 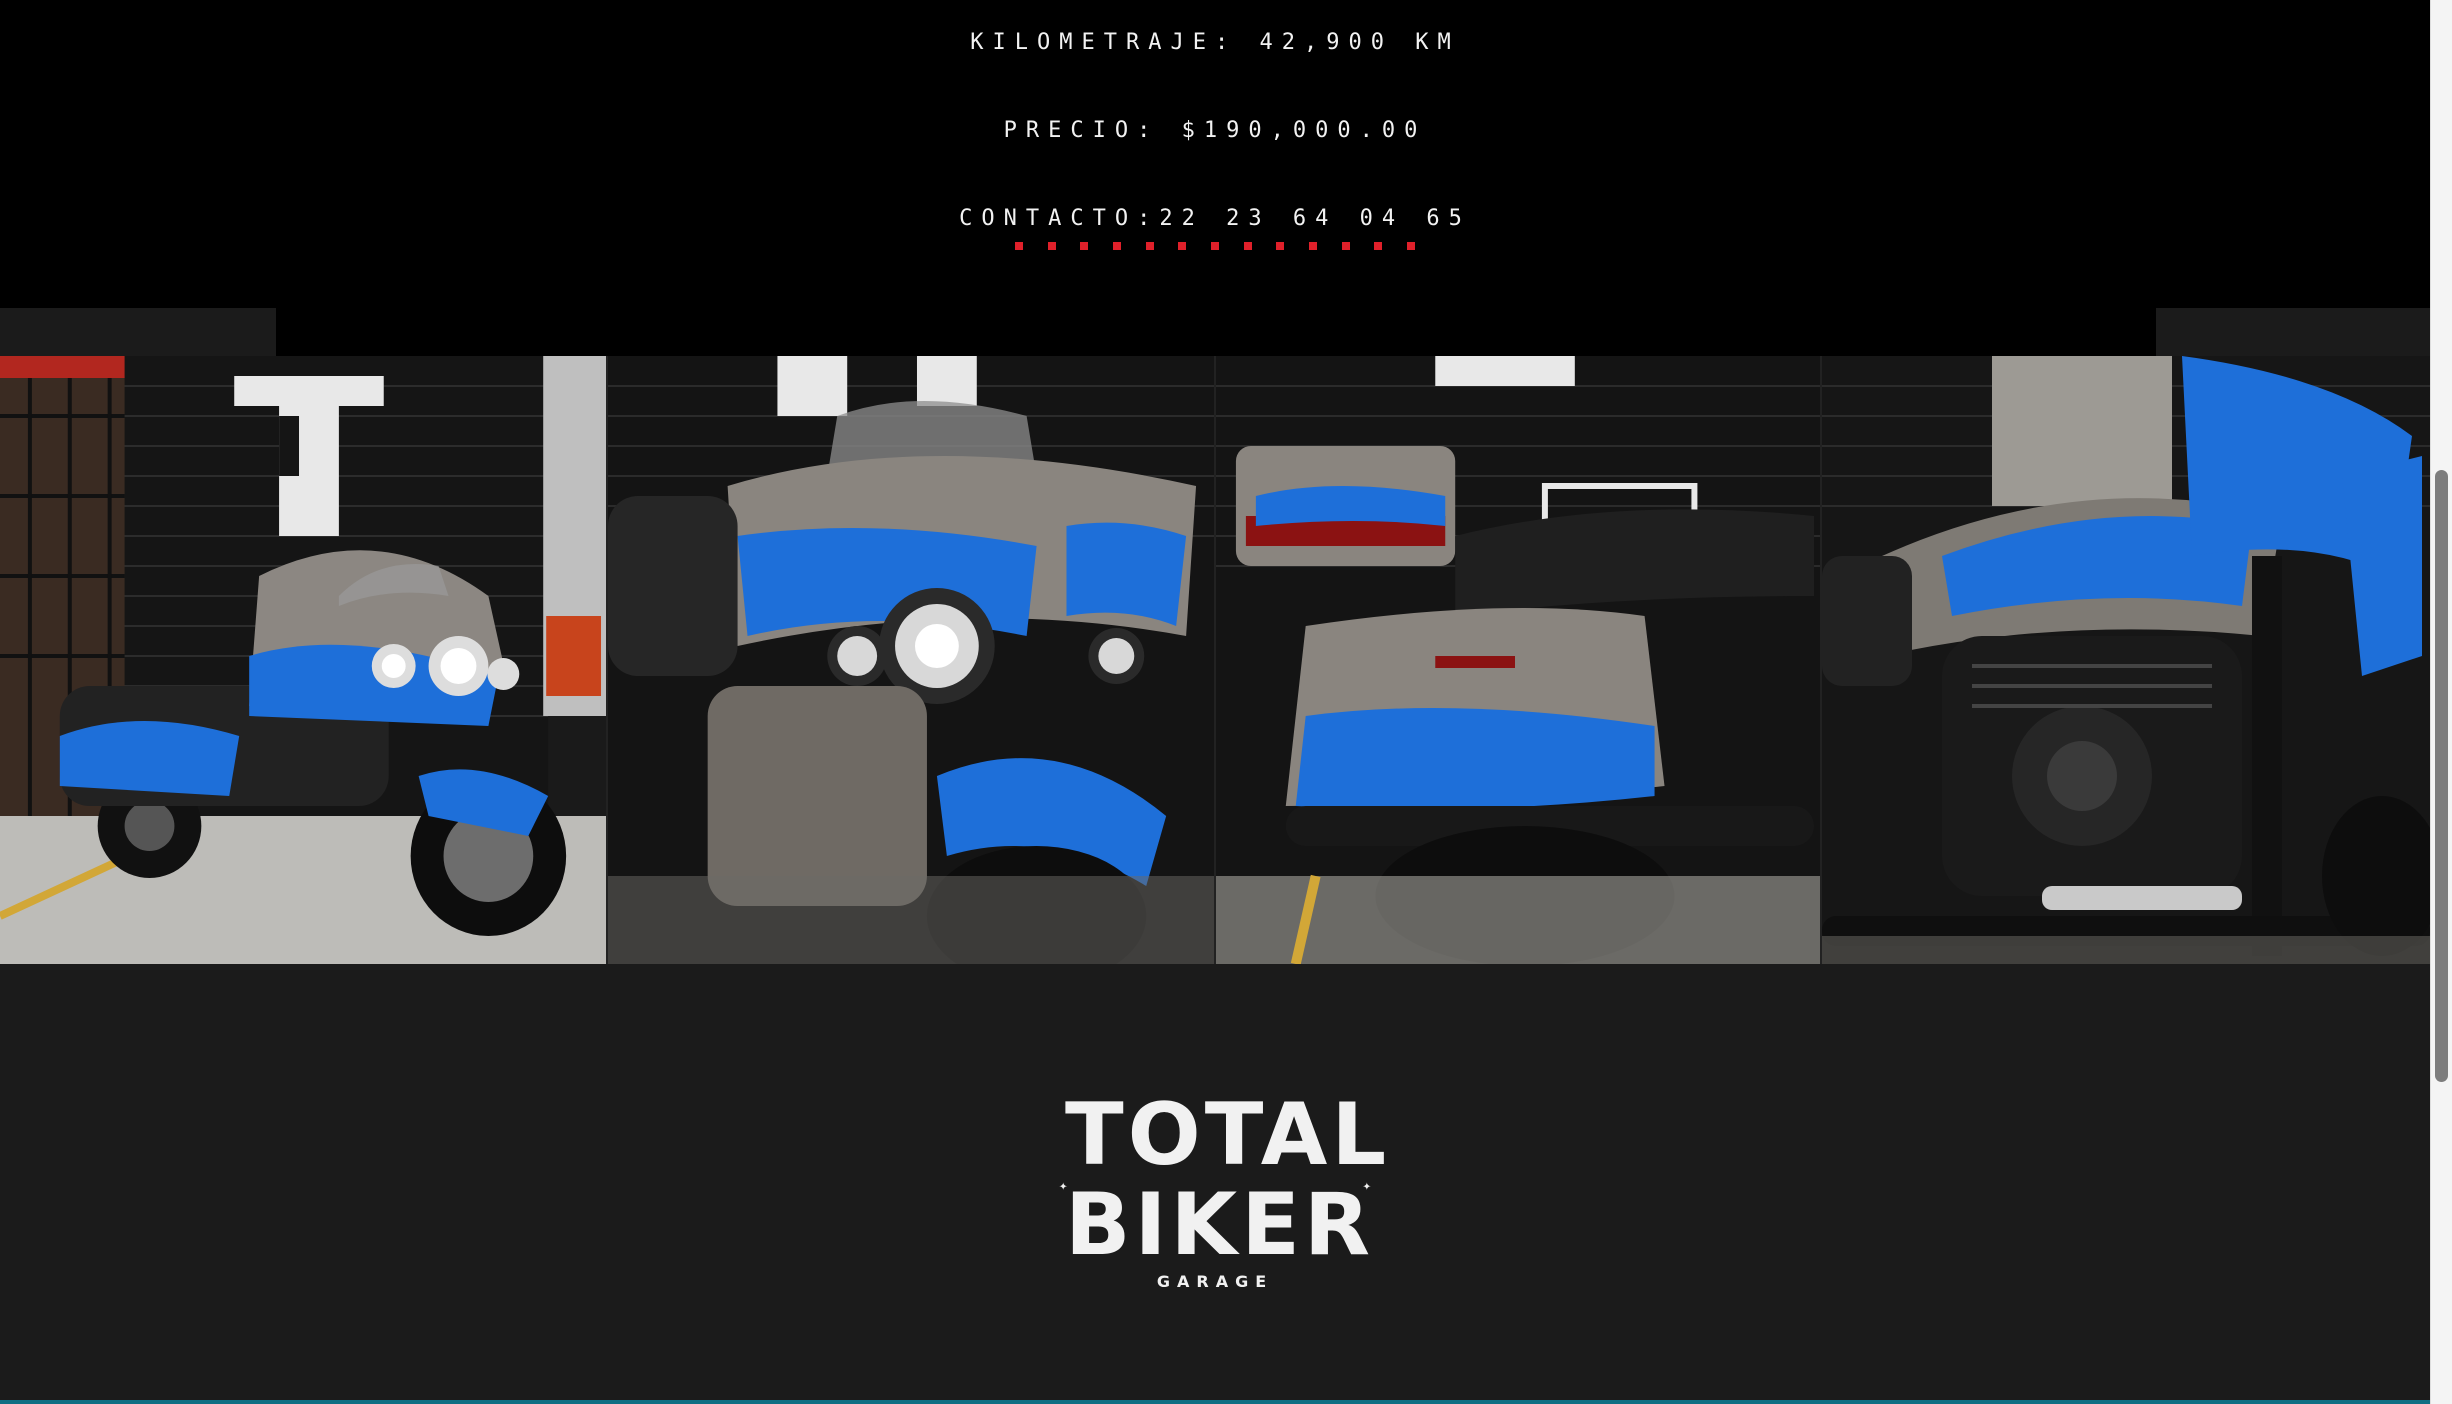 I want to click on fairing-photo, so click(x=911, y=660).